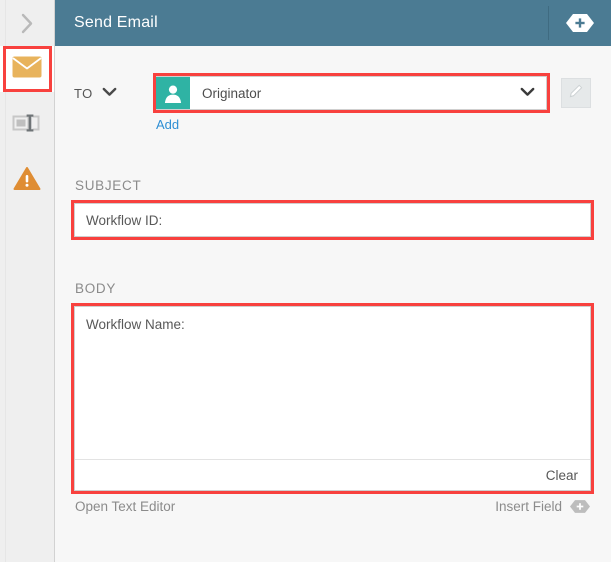  Describe the element at coordinates (528, 506) in the screenshot. I see `insert-field-label: Insert Field` at that location.